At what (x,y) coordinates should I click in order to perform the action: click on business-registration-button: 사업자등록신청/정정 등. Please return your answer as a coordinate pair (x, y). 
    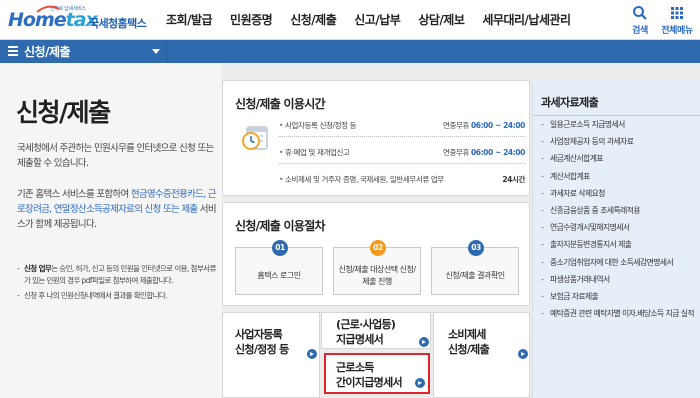
    Looking at the image, I should click on (271, 355).